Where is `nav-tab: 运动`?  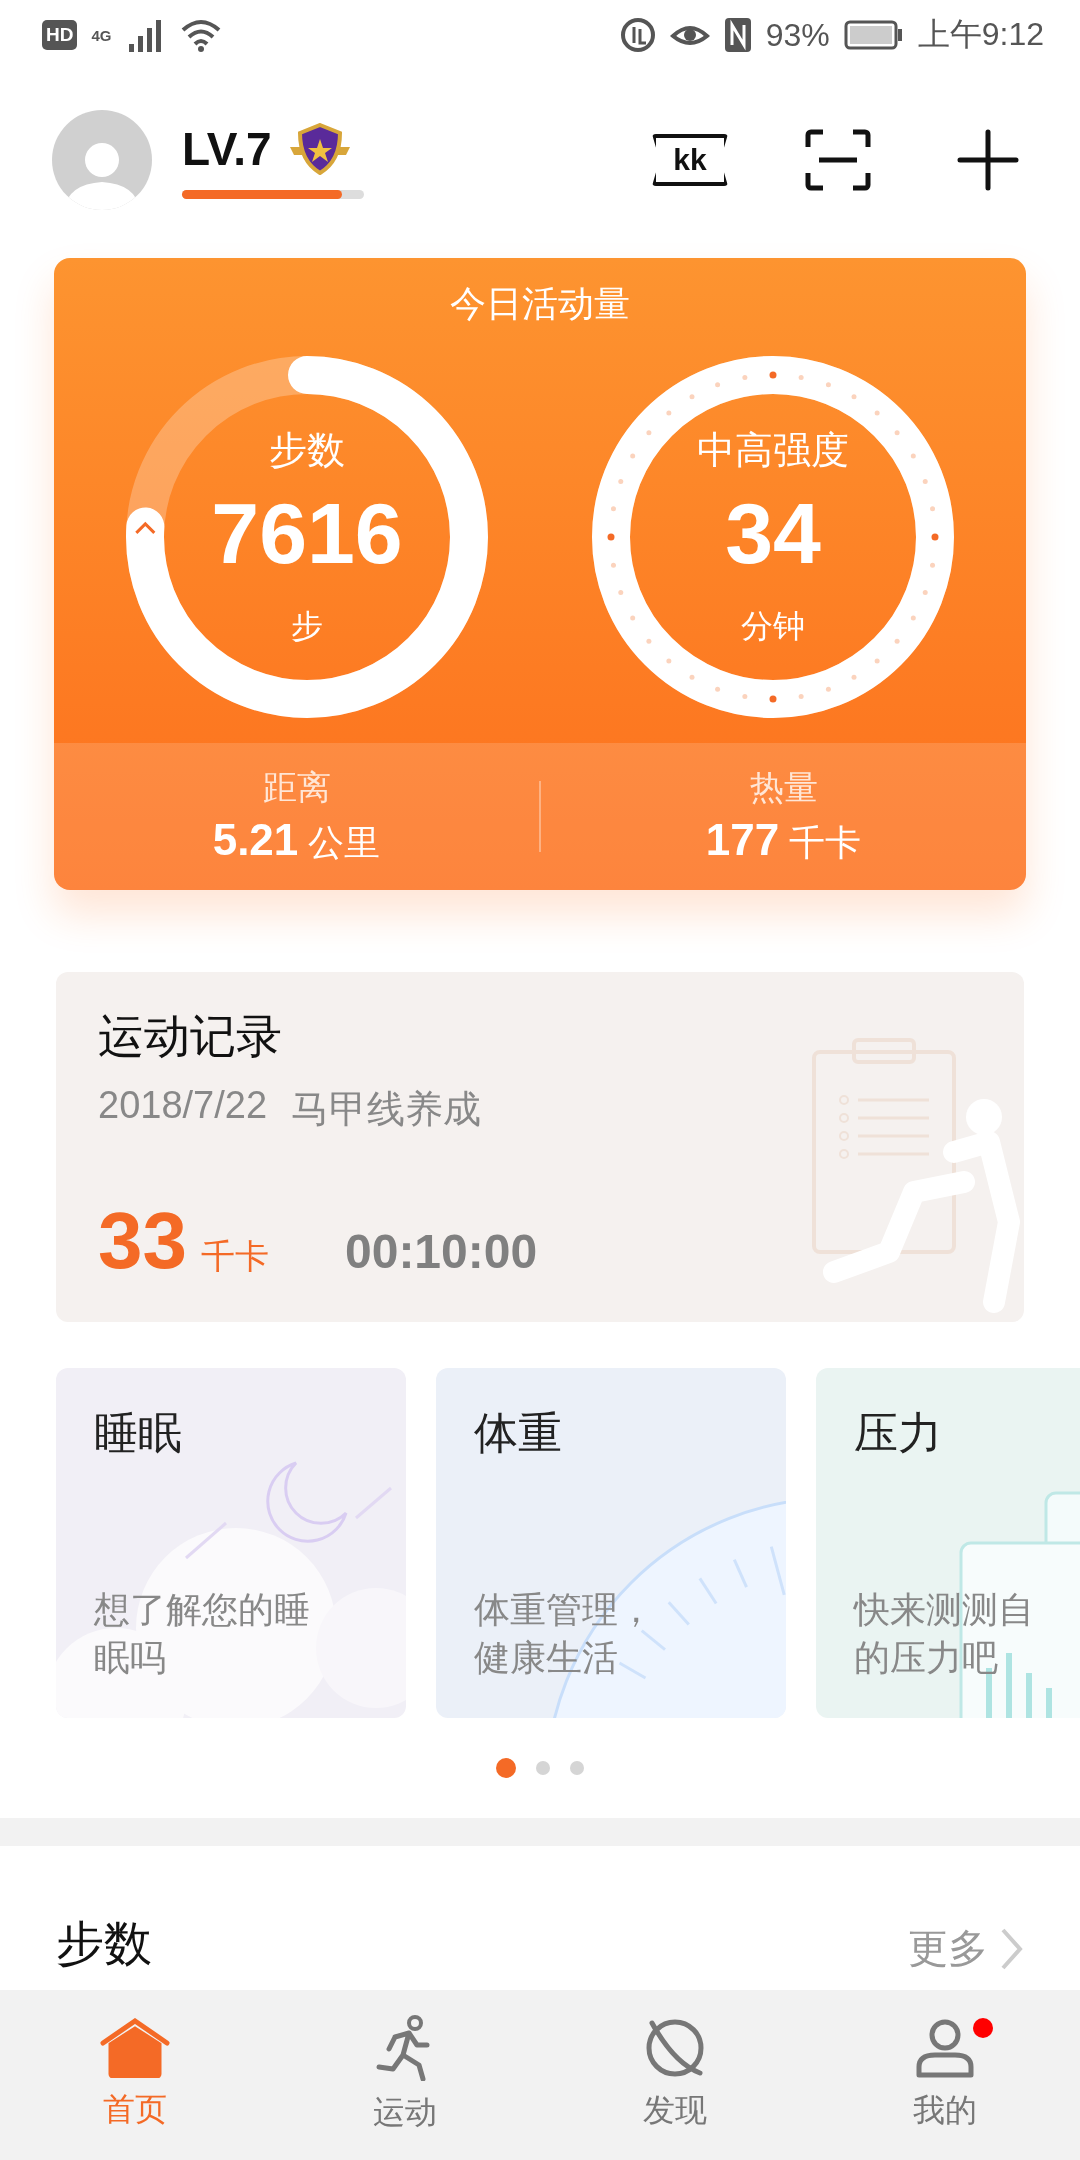
nav-tab: 运动 is located at coordinates (405, 2075).